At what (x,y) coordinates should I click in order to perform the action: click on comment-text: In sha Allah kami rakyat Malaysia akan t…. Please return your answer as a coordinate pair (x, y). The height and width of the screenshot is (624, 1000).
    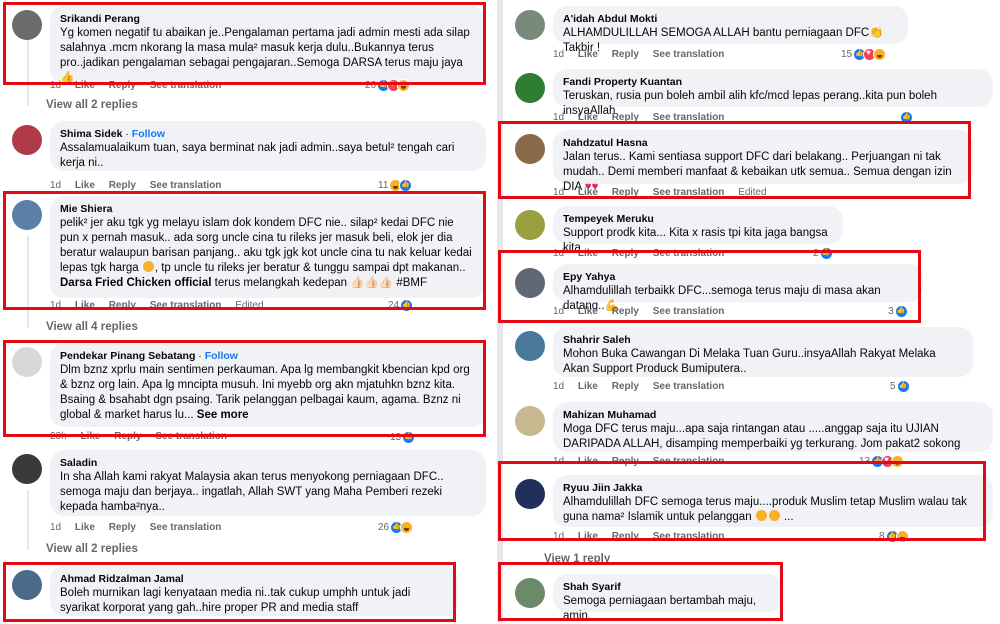
    Looking at the image, I should click on (252, 492).